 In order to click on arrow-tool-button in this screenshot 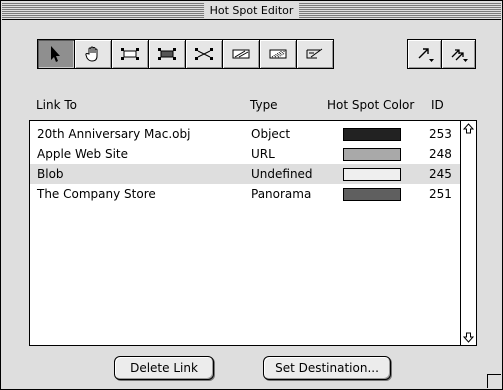, I will do `click(56, 54)`.